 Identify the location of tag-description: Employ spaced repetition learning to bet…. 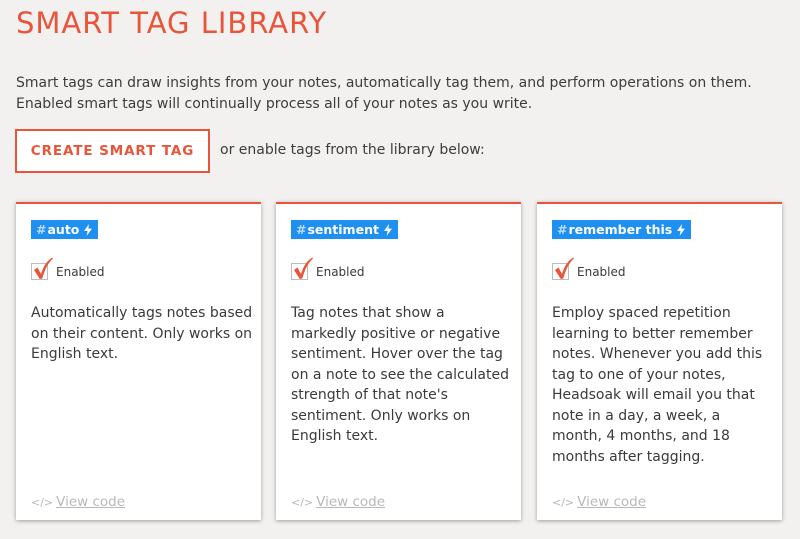
(657, 385).